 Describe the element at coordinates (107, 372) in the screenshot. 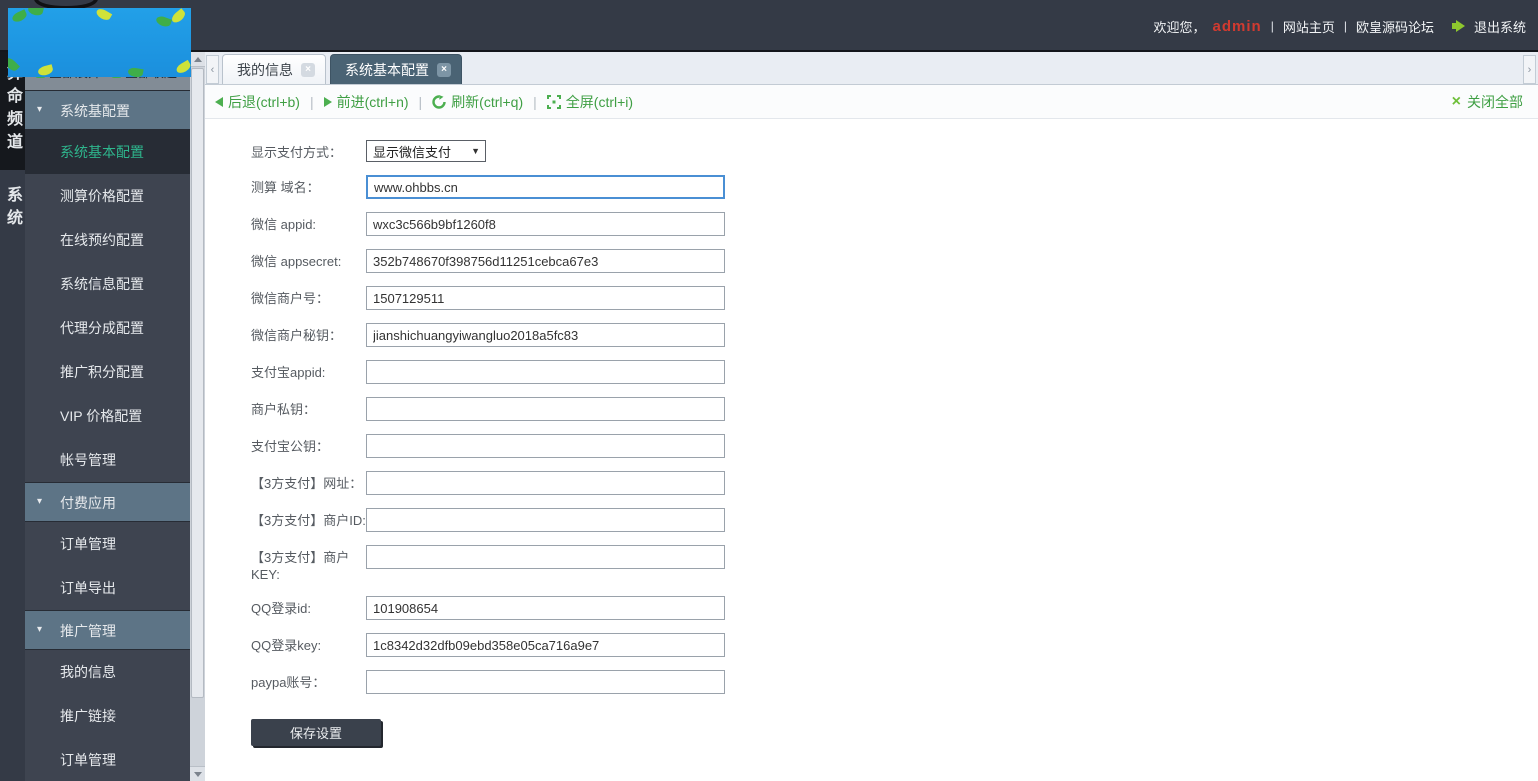

I see `sidebar-item: 推广积分配置` at that location.